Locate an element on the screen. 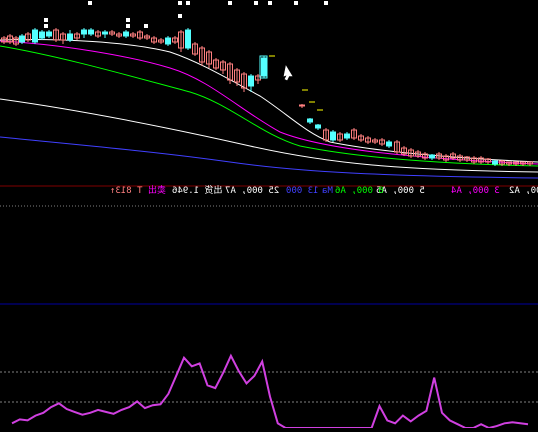 The height and width of the screenshot is (432, 538). legend-item: 2 000, A2 is located at coordinates (523, 191).